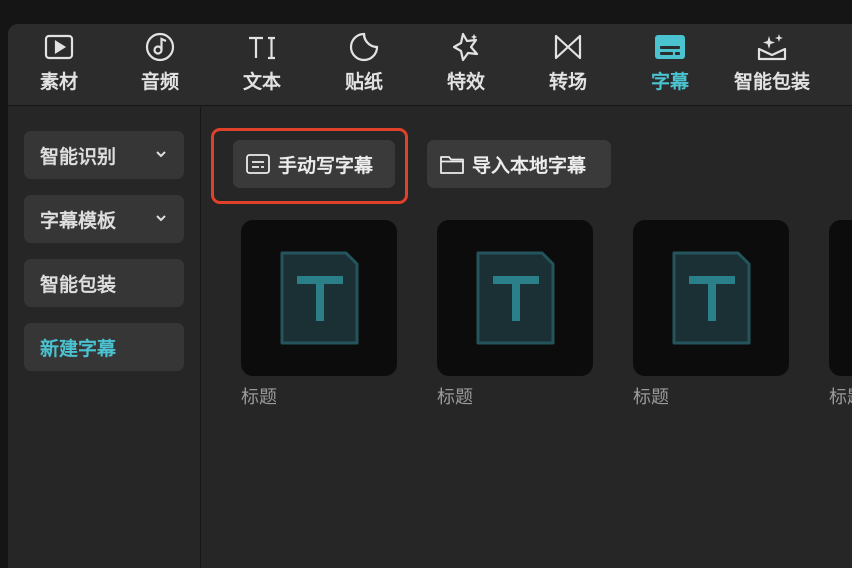  I want to click on sidebar-item-label: 智能包装, so click(78, 284).